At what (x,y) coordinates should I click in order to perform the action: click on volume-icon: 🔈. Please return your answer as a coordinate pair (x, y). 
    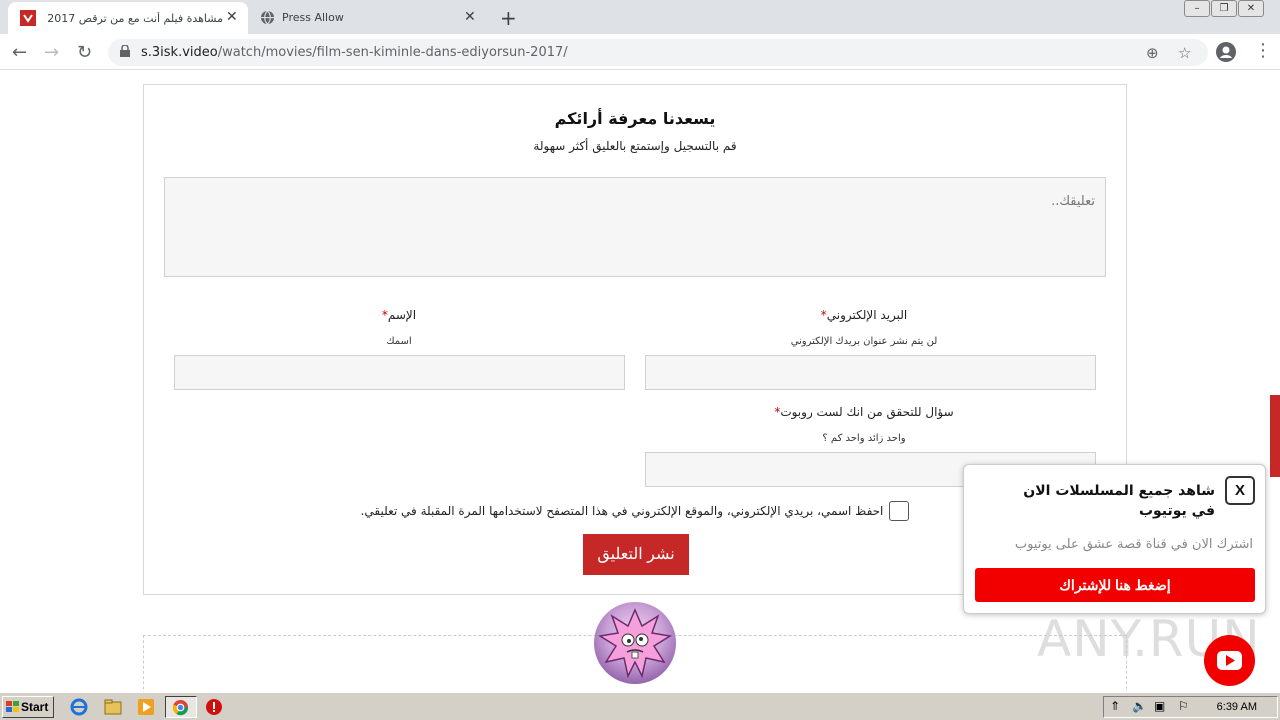
    Looking at the image, I should click on (1139, 706).